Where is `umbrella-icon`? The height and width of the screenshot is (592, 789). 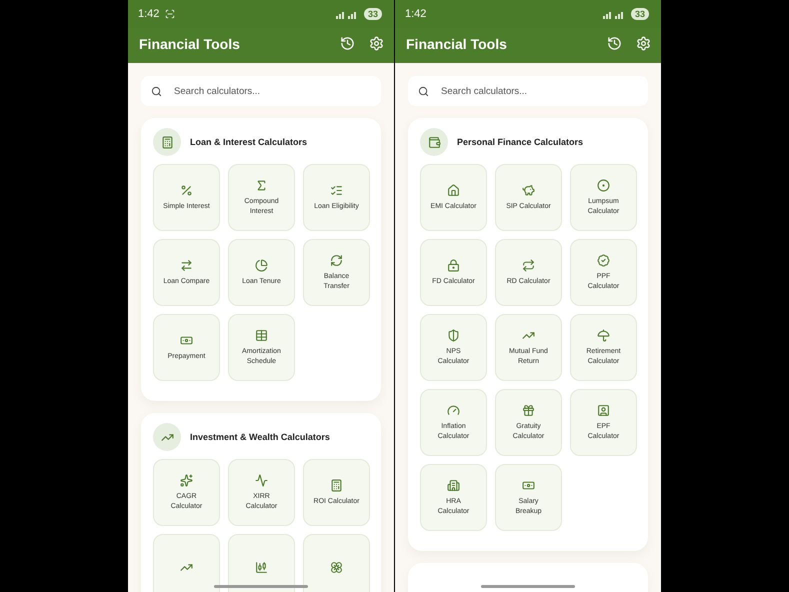
umbrella-icon is located at coordinates (603, 335).